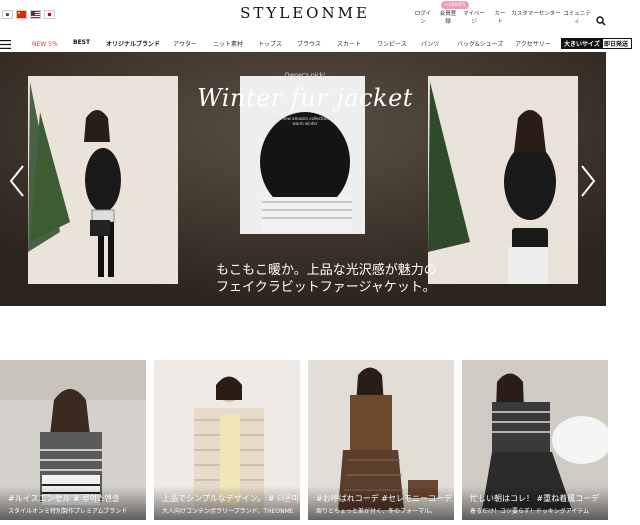 The image size is (640, 525). I want to click on hero-copy-line1: もこもこ暖か。上品な光沢感が魅力の, so click(326, 270).